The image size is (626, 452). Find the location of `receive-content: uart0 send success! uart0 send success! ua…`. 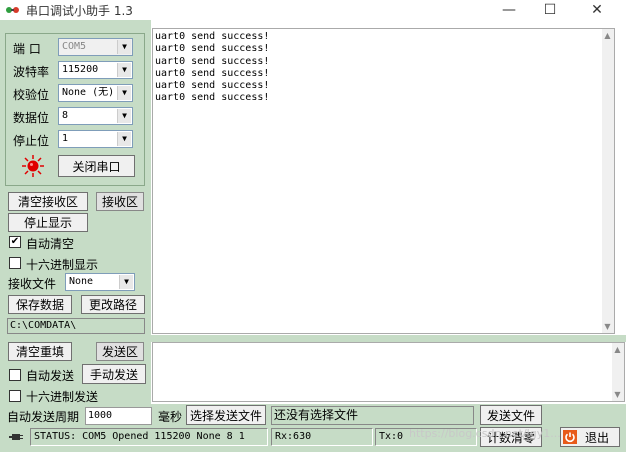

receive-content: uart0 send success! uart0 send success! ua… is located at coordinates (212, 68).